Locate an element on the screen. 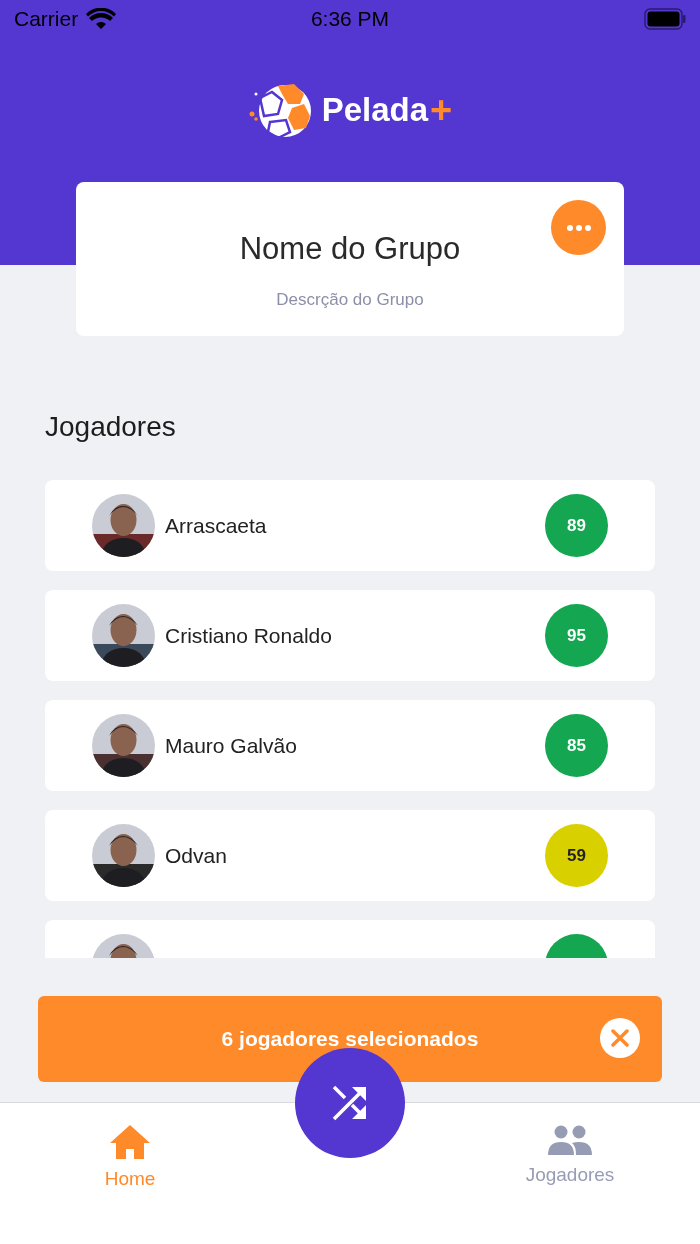  rating-badge: 89 is located at coordinates (576, 525).